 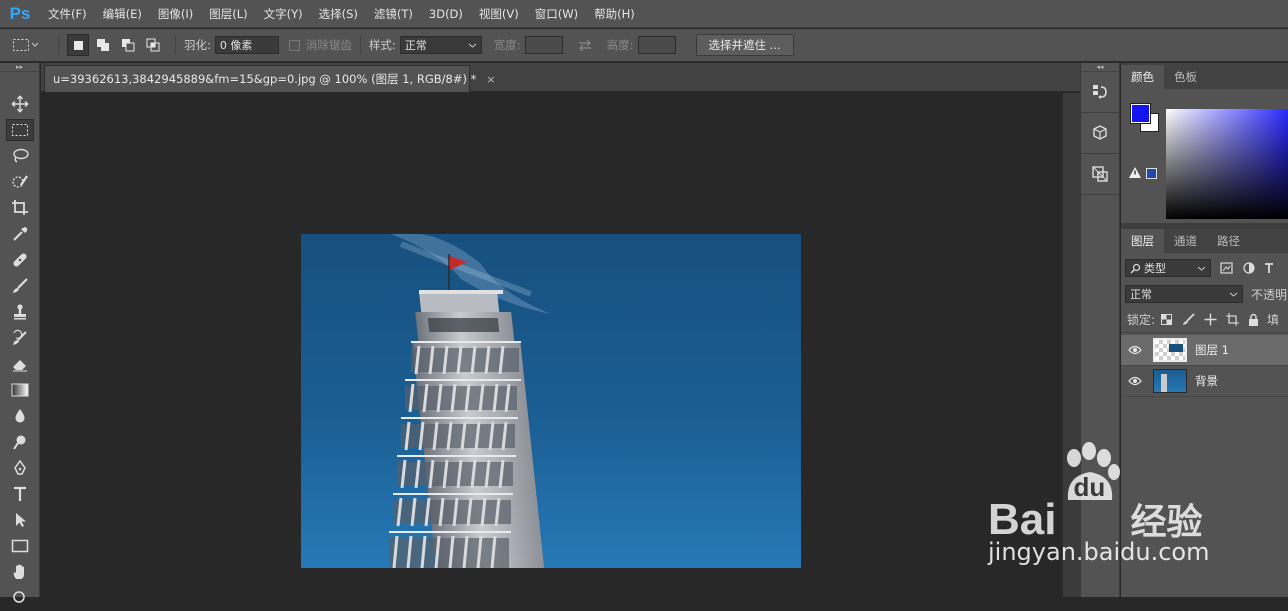 What do you see at coordinates (20, 338) in the screenshot?
I see `history-brush-tool` at bounding box center [20, 338].